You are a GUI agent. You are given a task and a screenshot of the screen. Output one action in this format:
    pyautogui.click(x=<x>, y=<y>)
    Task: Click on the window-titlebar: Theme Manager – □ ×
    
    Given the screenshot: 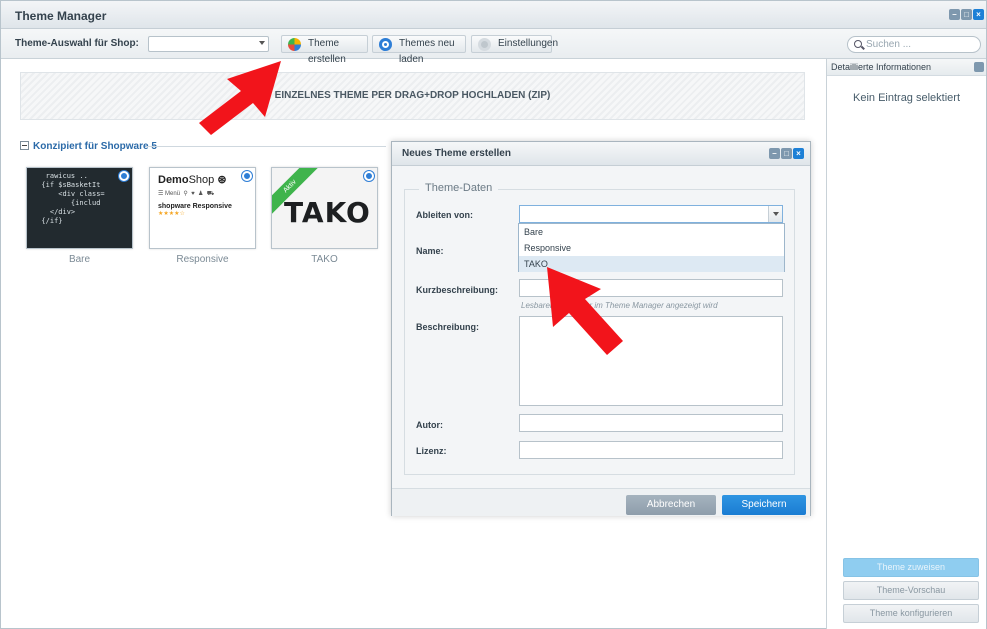 What is the action you would take?
    pyautogui.click(x=493, y=15)
    